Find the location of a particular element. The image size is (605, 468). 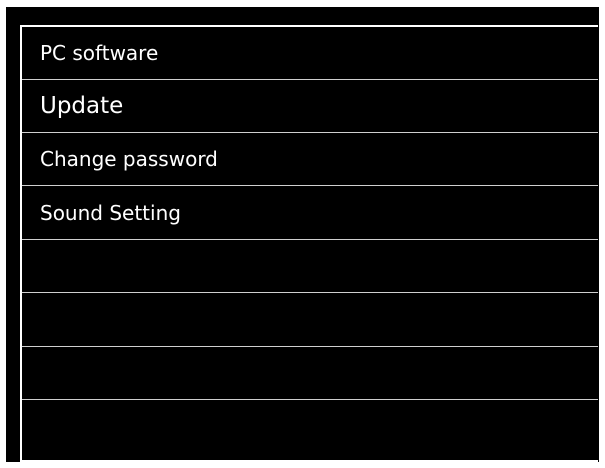

menu-item-update: Update is located at coordinates (310, 106).